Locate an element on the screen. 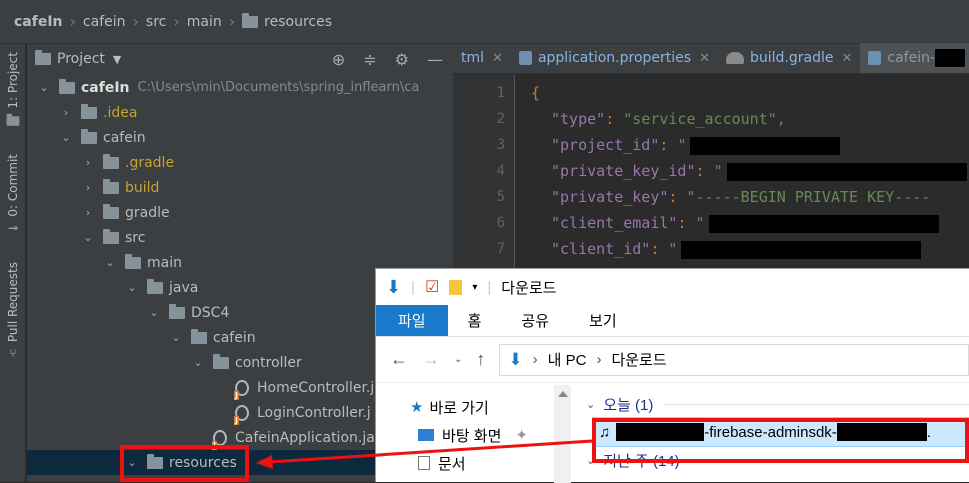 The image size is (969, 483). highlight-arrow is located at coordinates (424, 454).